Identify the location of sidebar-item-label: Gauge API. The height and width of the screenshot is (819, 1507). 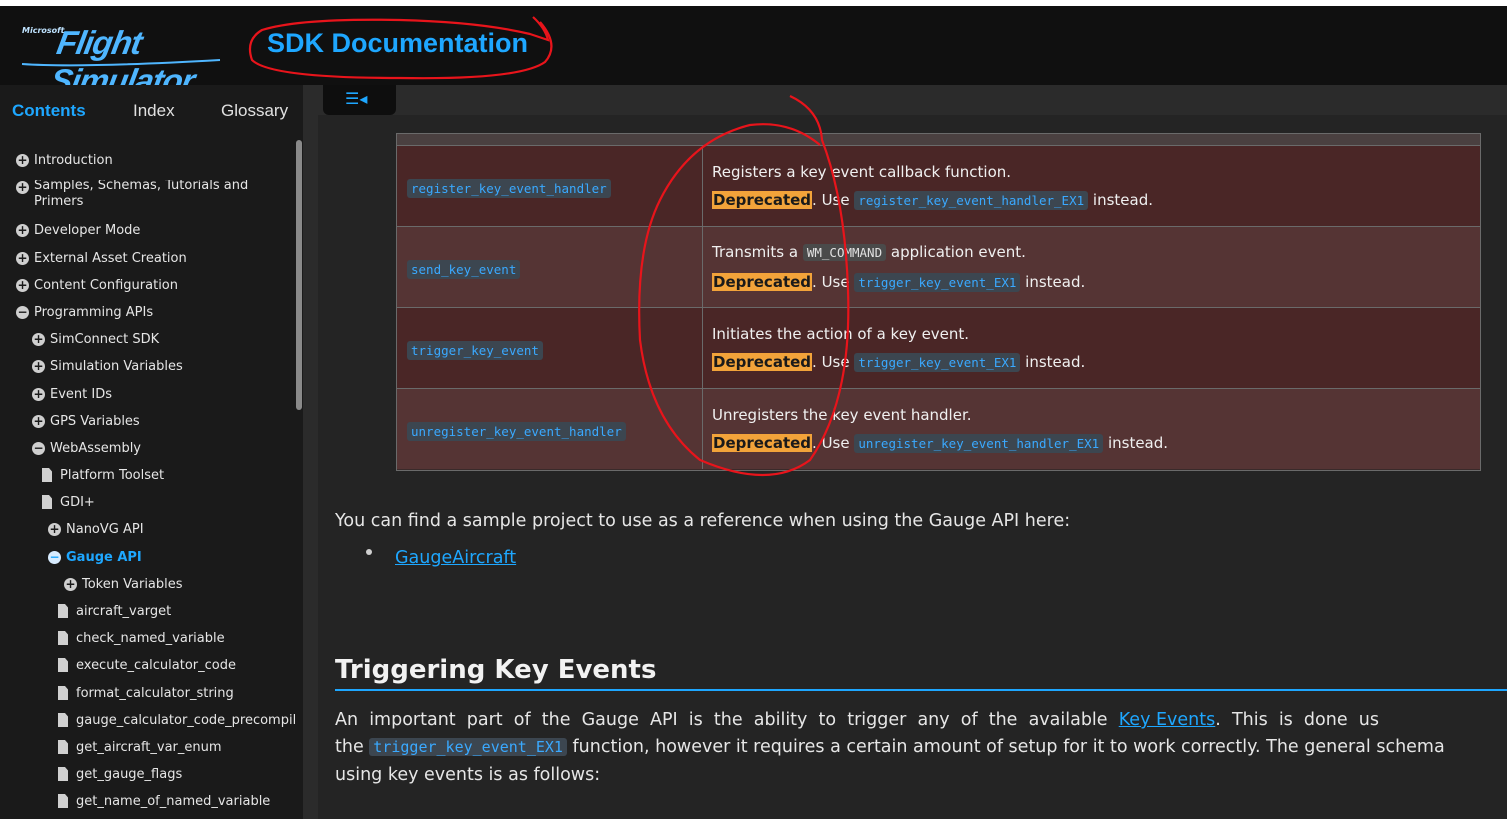
(104, 557).